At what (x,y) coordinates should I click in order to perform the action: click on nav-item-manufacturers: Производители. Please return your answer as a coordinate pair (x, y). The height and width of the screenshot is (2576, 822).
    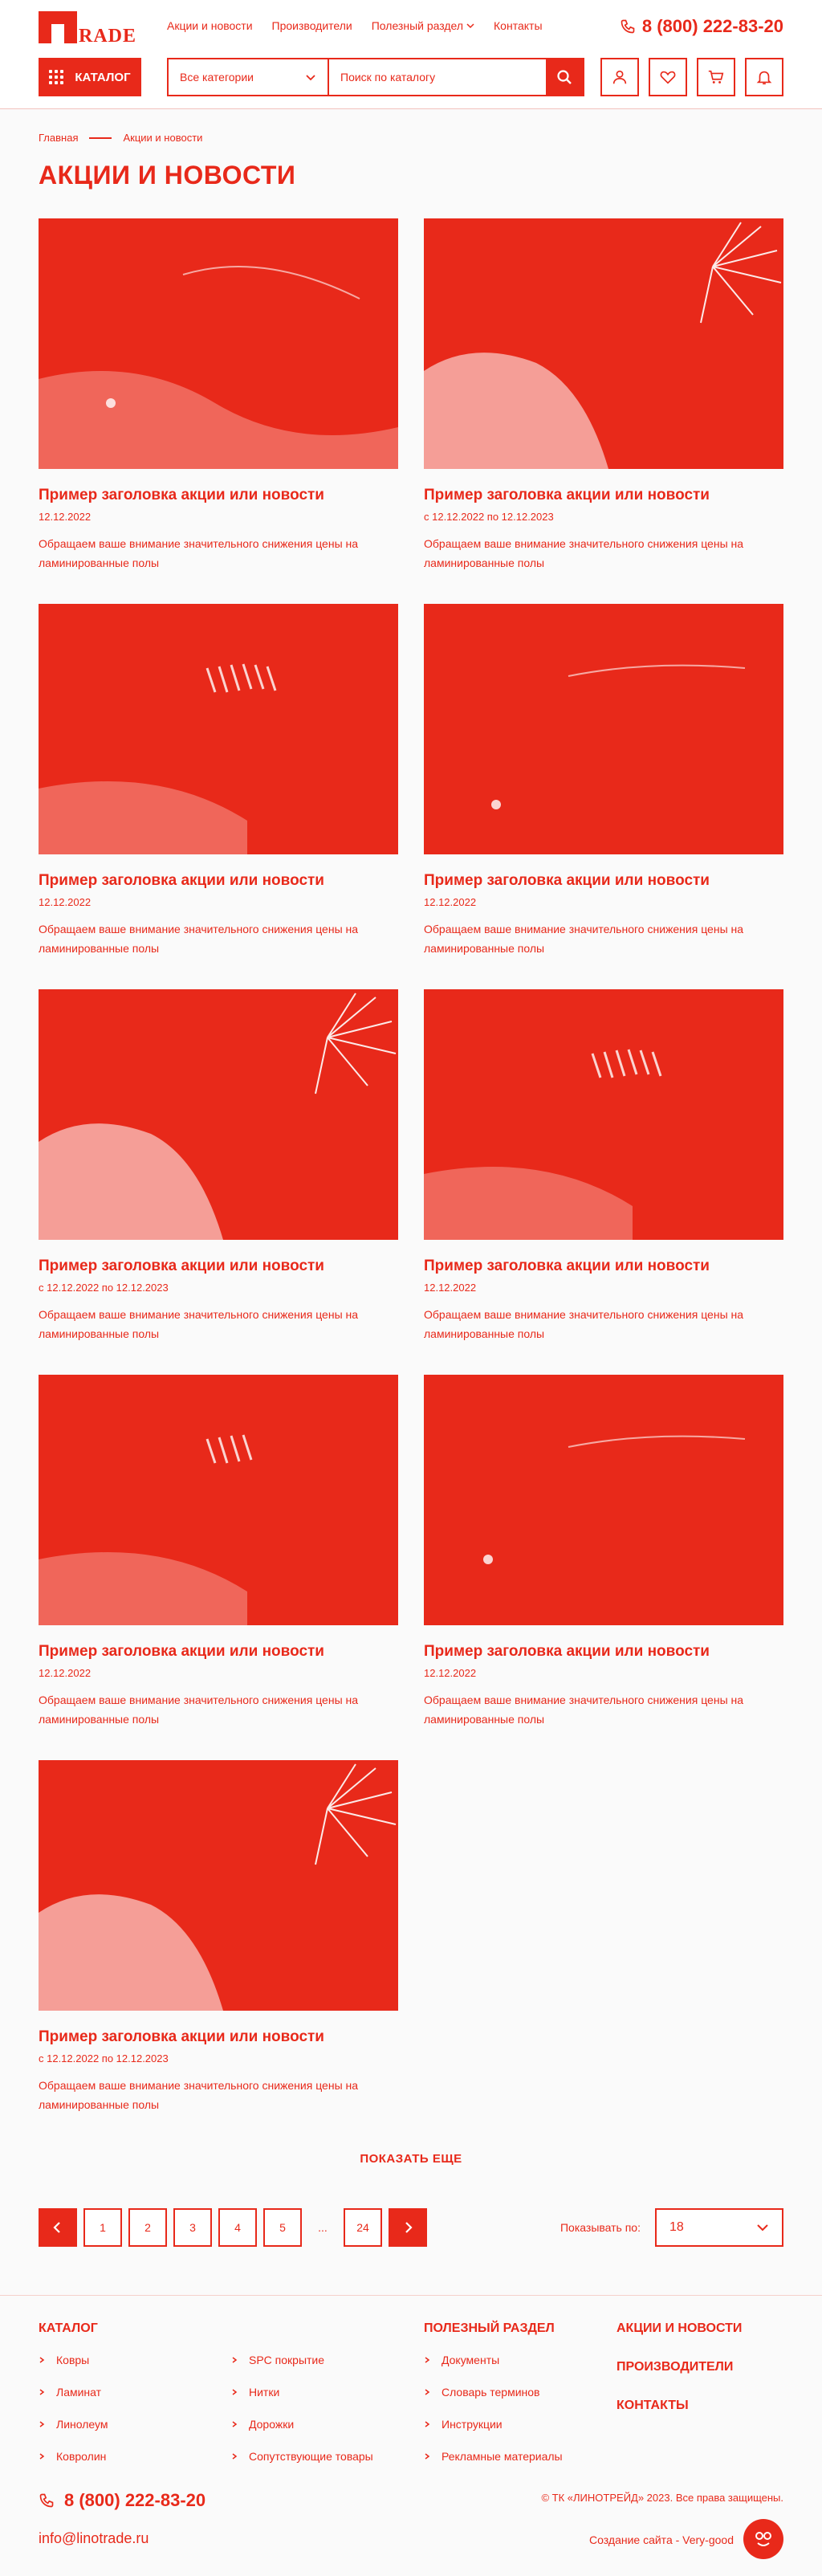
    Looking at the image, I should click on (312, 25).